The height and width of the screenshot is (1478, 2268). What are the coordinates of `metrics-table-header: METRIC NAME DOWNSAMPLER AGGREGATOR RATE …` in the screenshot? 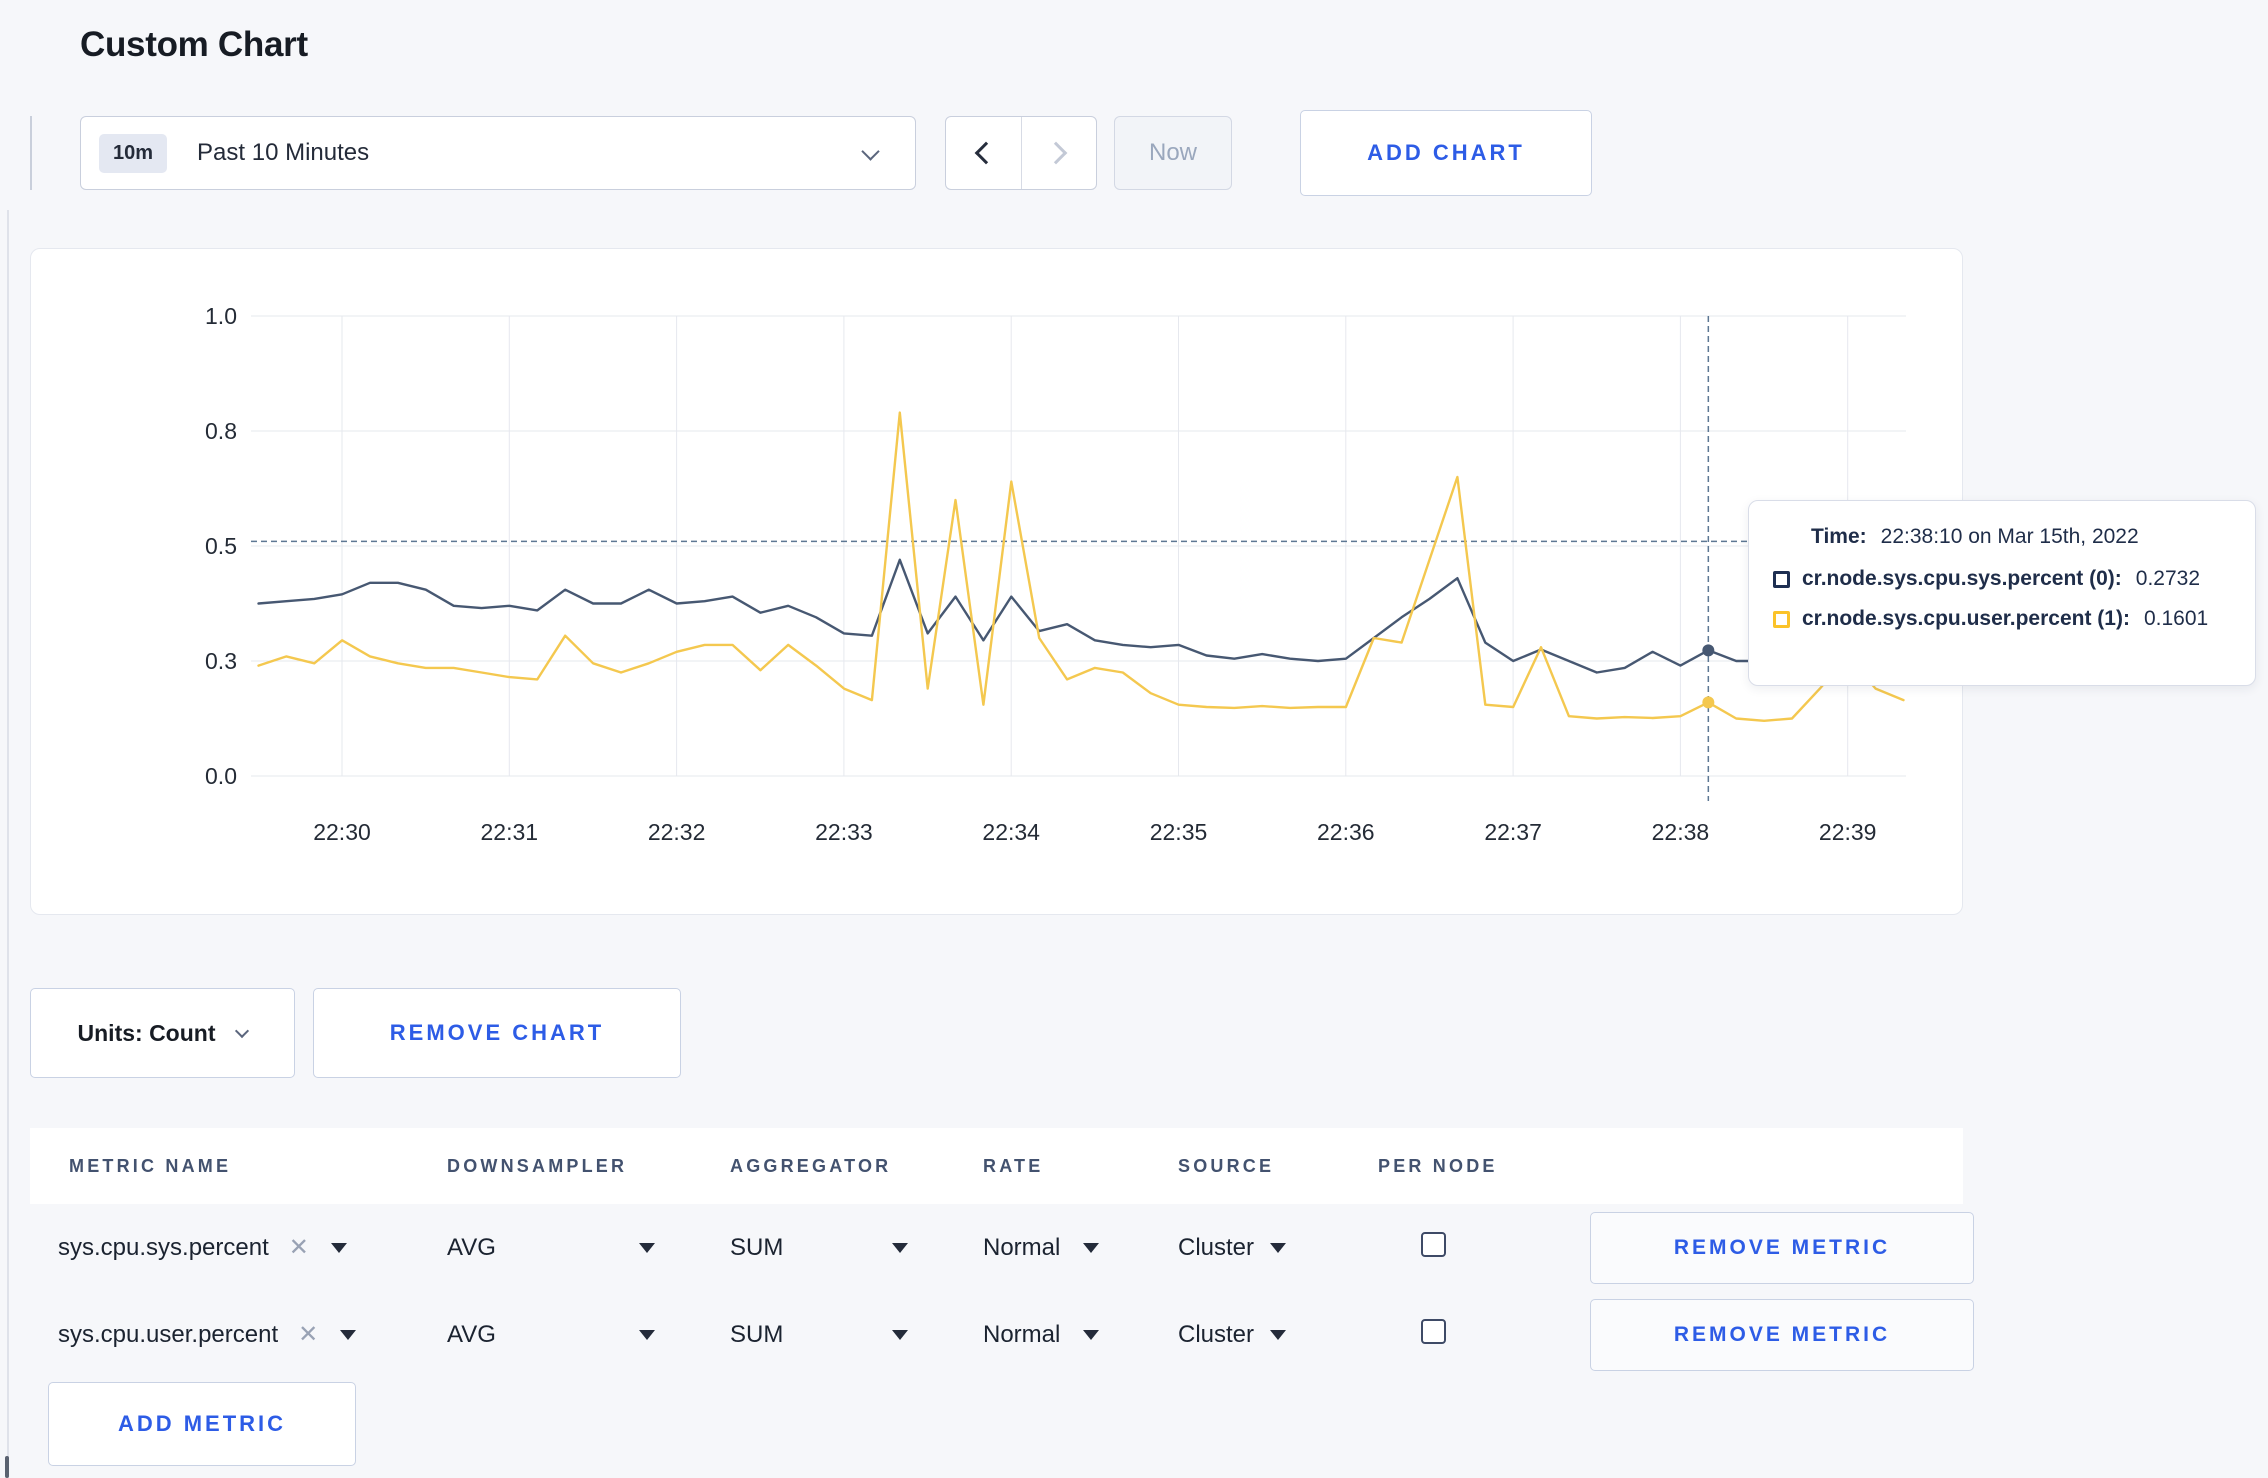 It's located at (996, 1166).